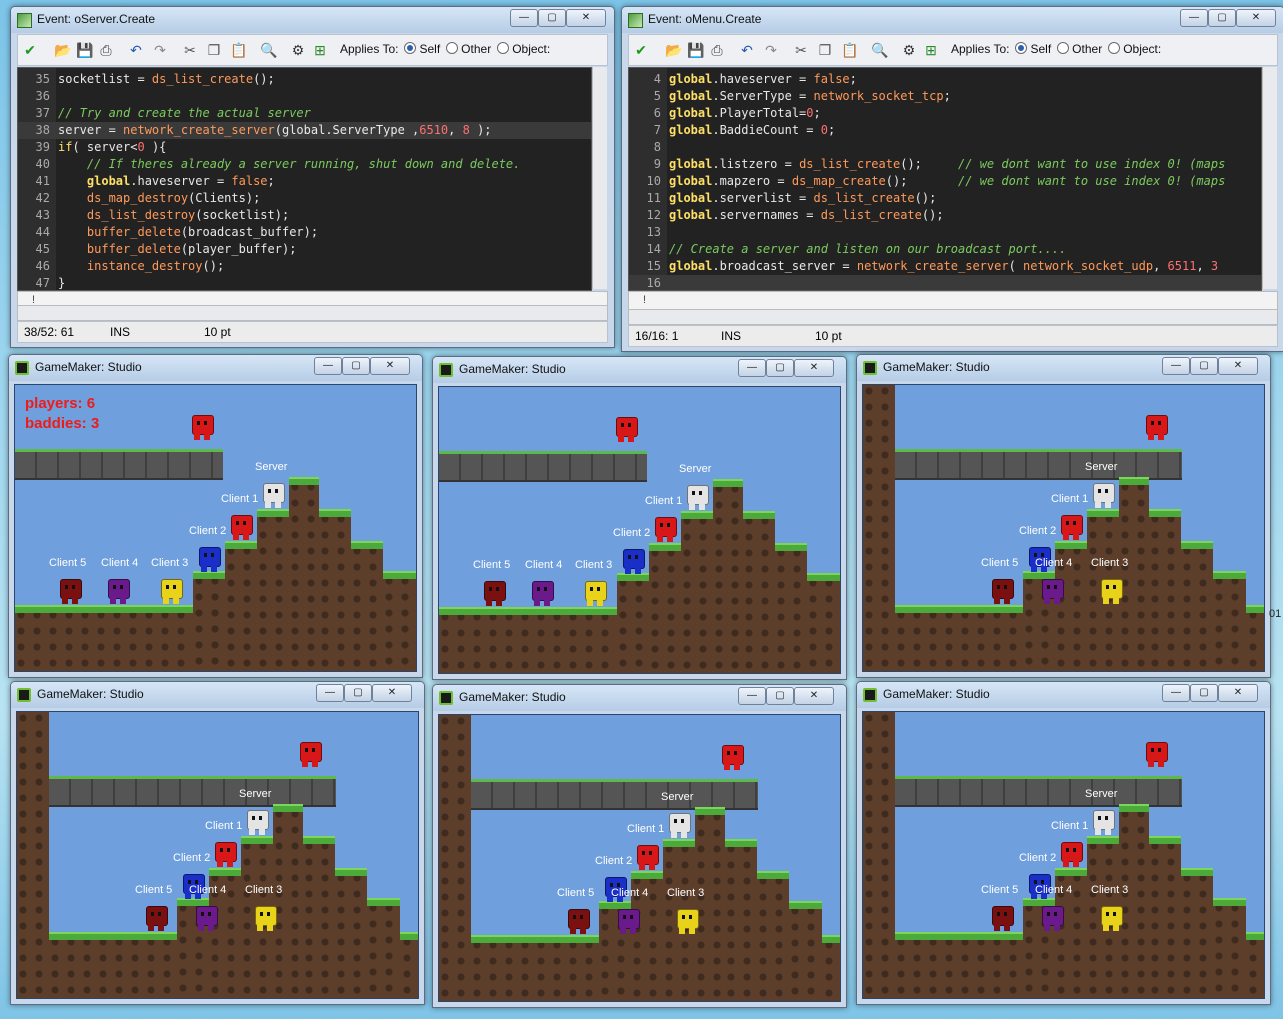 The width and height of the screenshot is (1283, 1019). I want to click on code-line: 7 global.BaddieCount = 0;, so click(945, 130).